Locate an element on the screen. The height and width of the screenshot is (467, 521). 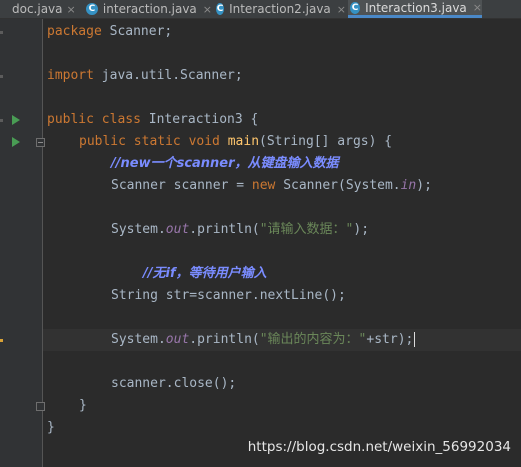
keyword: public class is located at coordinates (94, 119).